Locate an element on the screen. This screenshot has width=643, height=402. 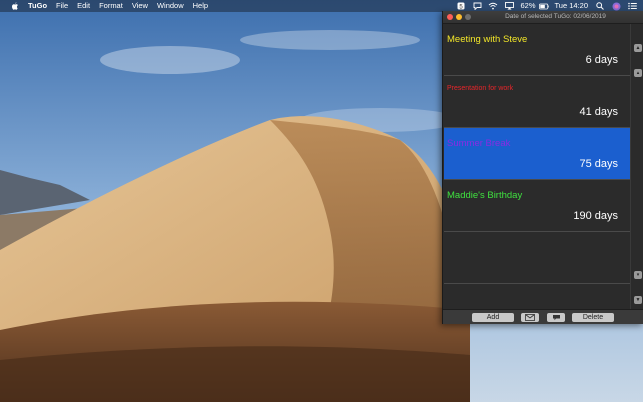
menu-file: File is located at coordinates (62, 6).